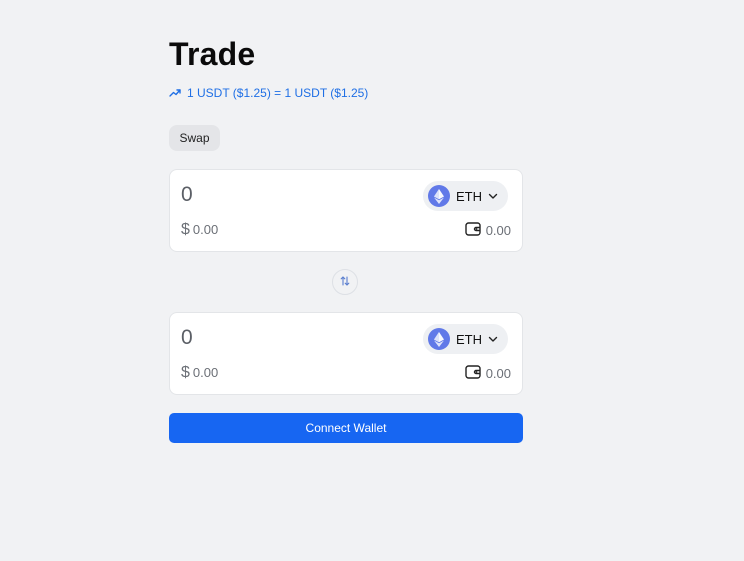  Describe the element at coordinates (346, 353) in the screenshot. I see `to-token-card: ETH $ 0.00 0.00` at that location.